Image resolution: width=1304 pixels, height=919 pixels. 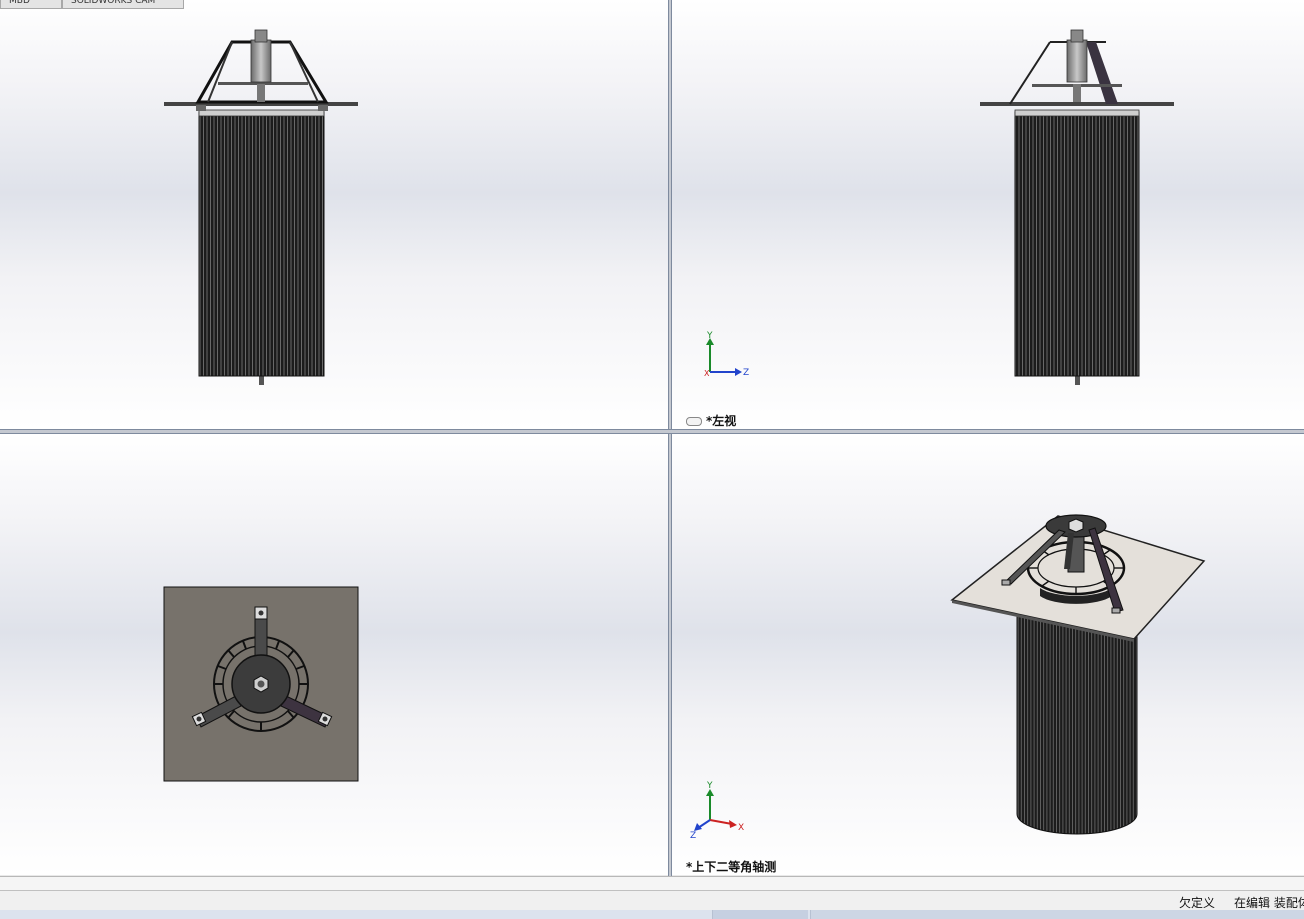 I want to click on command-manager-tabs: MBD SOLIDWORKS CAM, so click(x=92, y=4).